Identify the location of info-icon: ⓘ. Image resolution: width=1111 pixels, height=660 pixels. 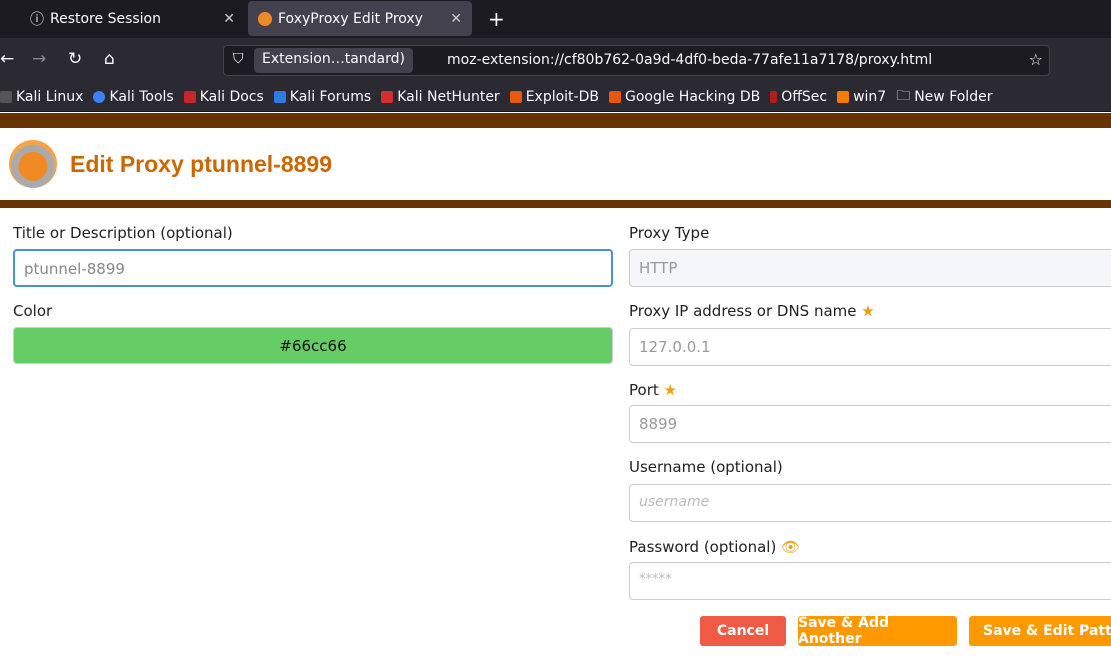
(37, 19).